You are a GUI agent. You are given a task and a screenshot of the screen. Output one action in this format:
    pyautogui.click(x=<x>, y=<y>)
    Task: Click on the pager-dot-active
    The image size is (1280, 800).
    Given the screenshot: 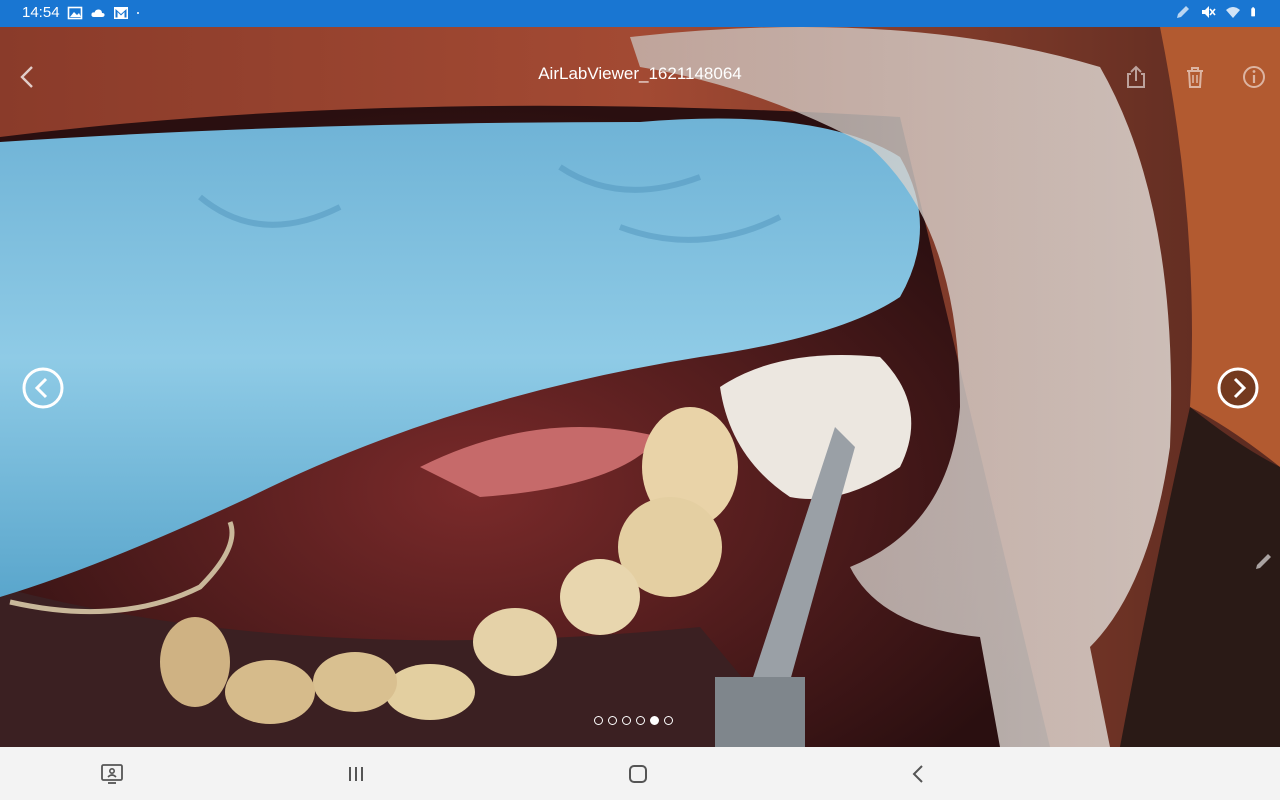 What is the action you would take?
    pyautogui.click(x=654, y=720)
    